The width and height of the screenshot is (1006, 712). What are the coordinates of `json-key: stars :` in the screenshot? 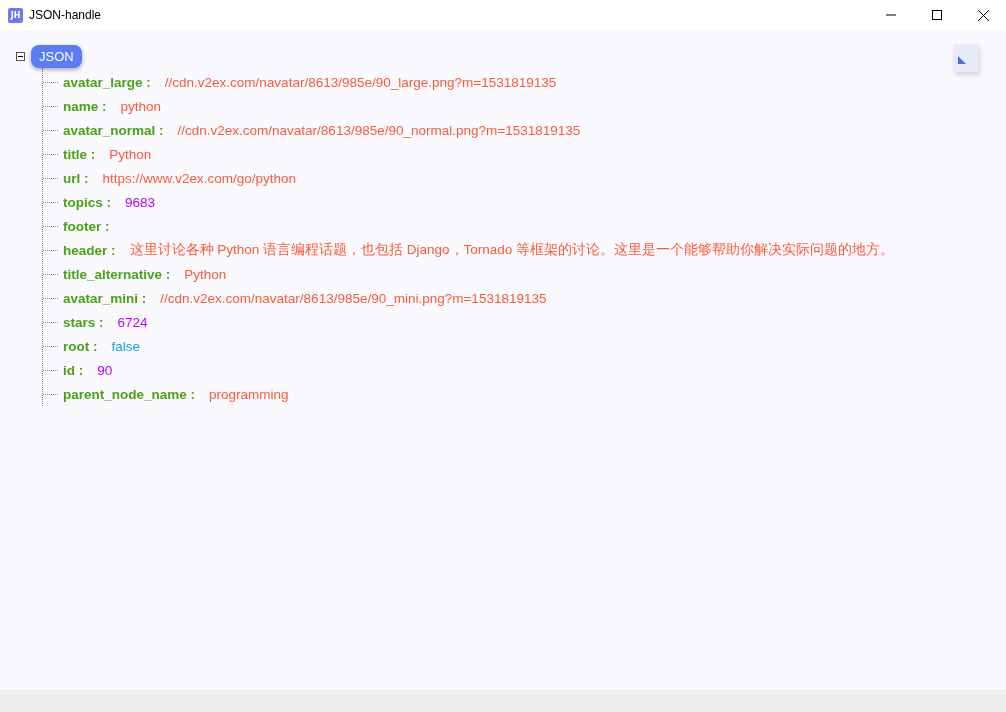 It's located at (83, 322).